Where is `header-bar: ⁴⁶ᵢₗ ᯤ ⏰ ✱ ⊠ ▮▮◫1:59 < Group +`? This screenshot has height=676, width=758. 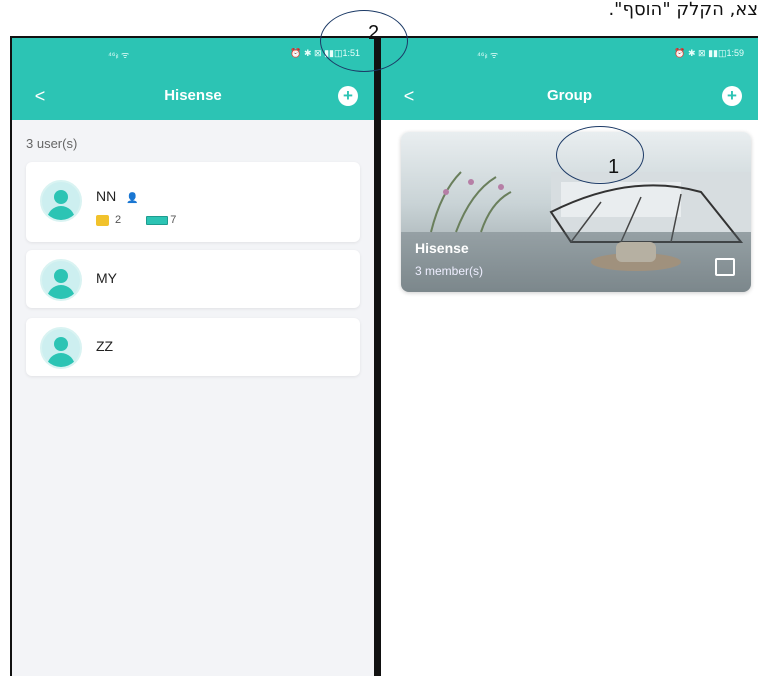
header-bar: ⁴⁶ᵢₗ ᯤ ⏰ ✱ ⊠ ▮▮◫1:59 < Group + is located at coordinates (569, 79).